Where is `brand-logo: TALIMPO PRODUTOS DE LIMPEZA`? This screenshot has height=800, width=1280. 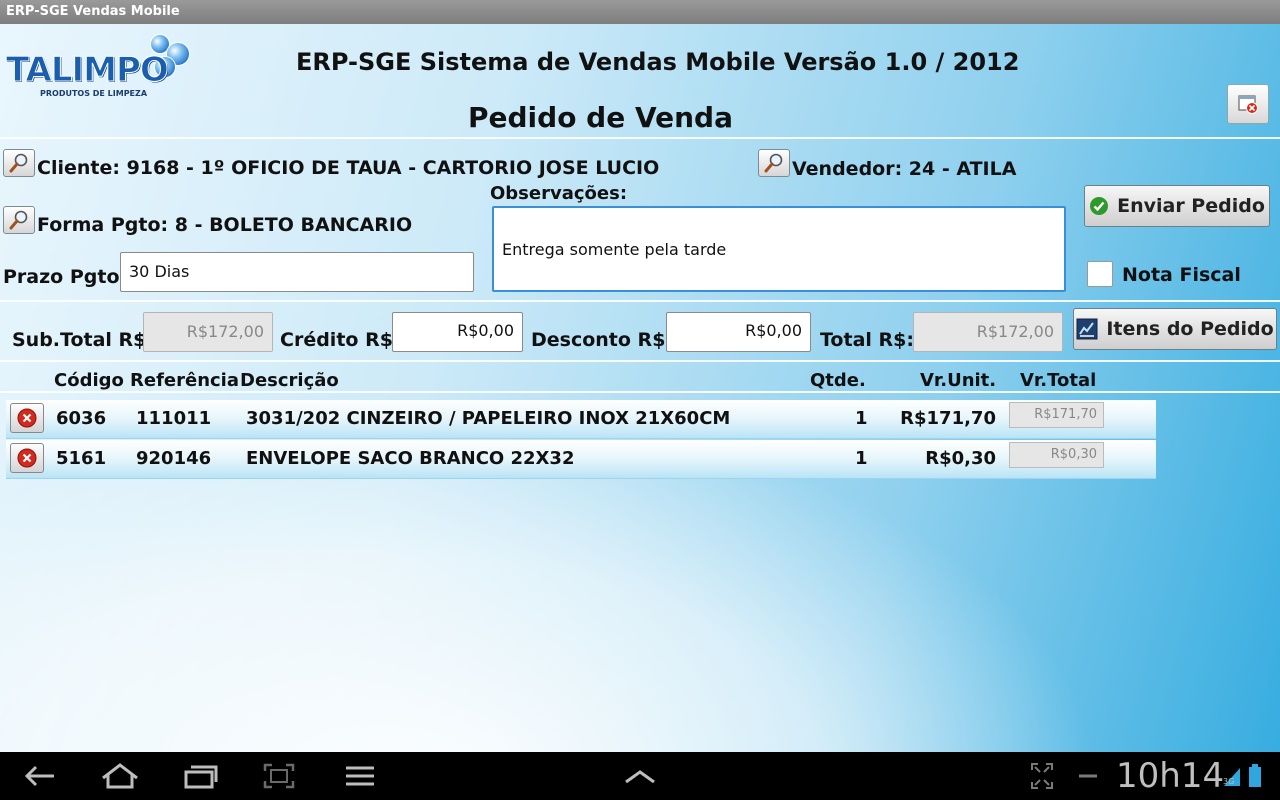 brand-logo: TALIMPO PRODUTOS DE LIMPEZA is located at coordinates (99, 66).